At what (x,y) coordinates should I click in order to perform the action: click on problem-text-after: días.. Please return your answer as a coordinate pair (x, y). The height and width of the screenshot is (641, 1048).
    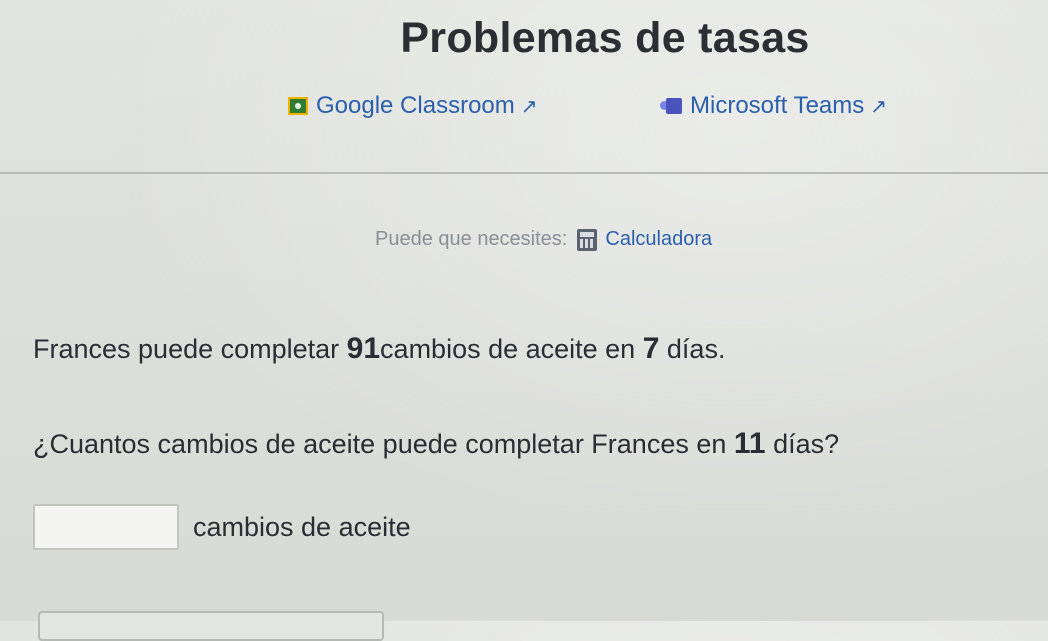
    Looking at the image, I should click on (692, 349).